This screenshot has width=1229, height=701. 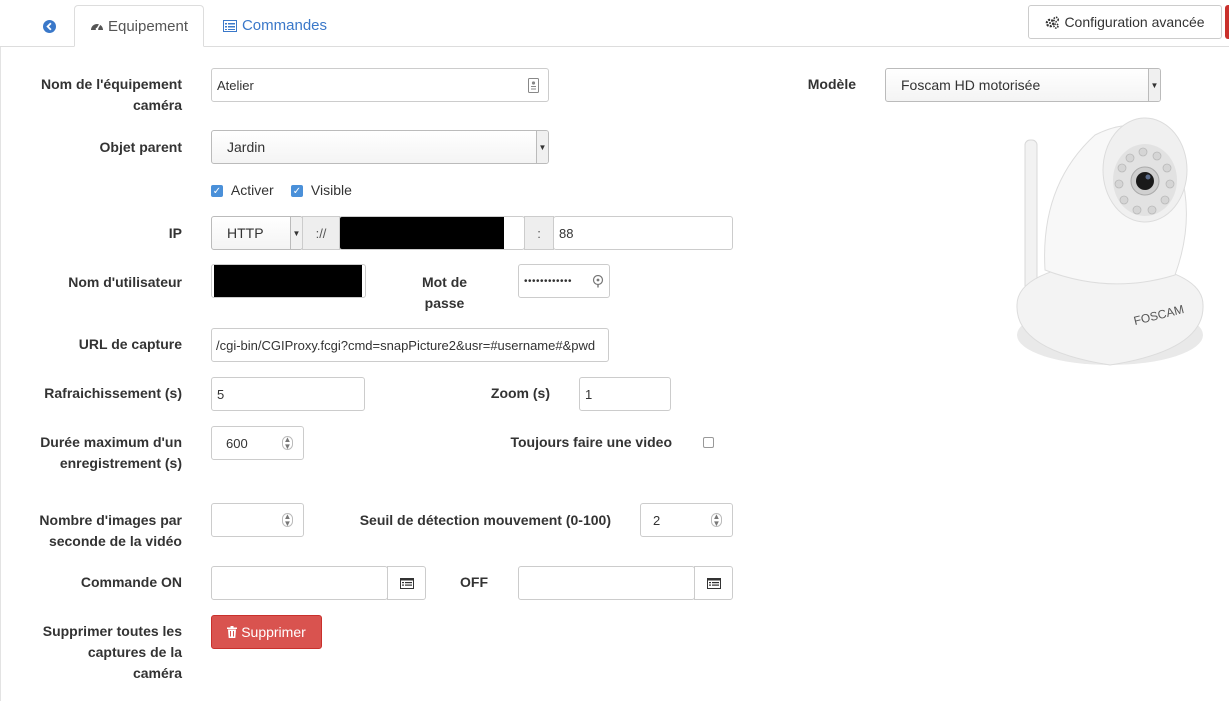 What do you see at coordinates (96, 453) in the screenshot?
I see `max-duration-label: Durée maximum d'un enregistrement (s)` at bounding box center [96, 453].